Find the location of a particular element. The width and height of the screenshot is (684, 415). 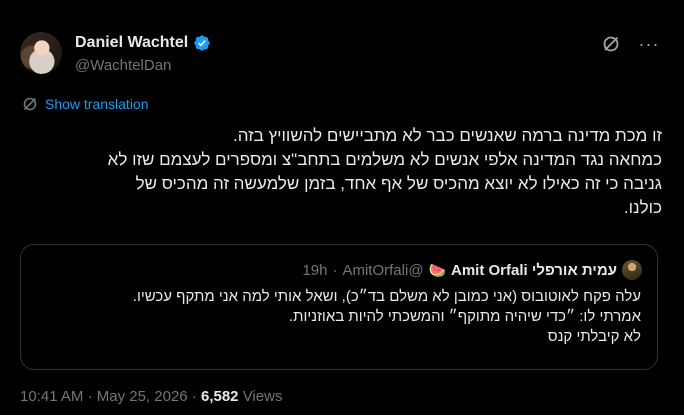

tweet-date: May 25, 2026 is located at coordinates (142, 396).